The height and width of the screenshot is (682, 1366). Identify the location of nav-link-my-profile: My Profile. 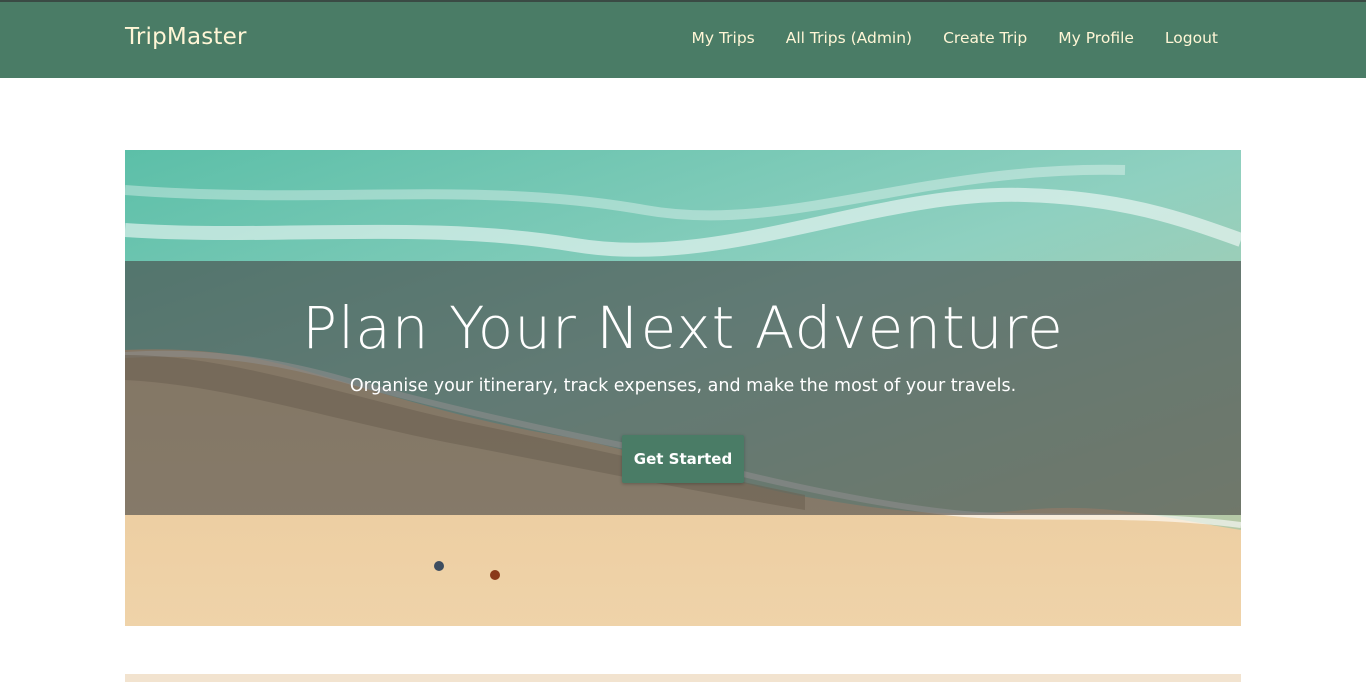
(1096, 38).